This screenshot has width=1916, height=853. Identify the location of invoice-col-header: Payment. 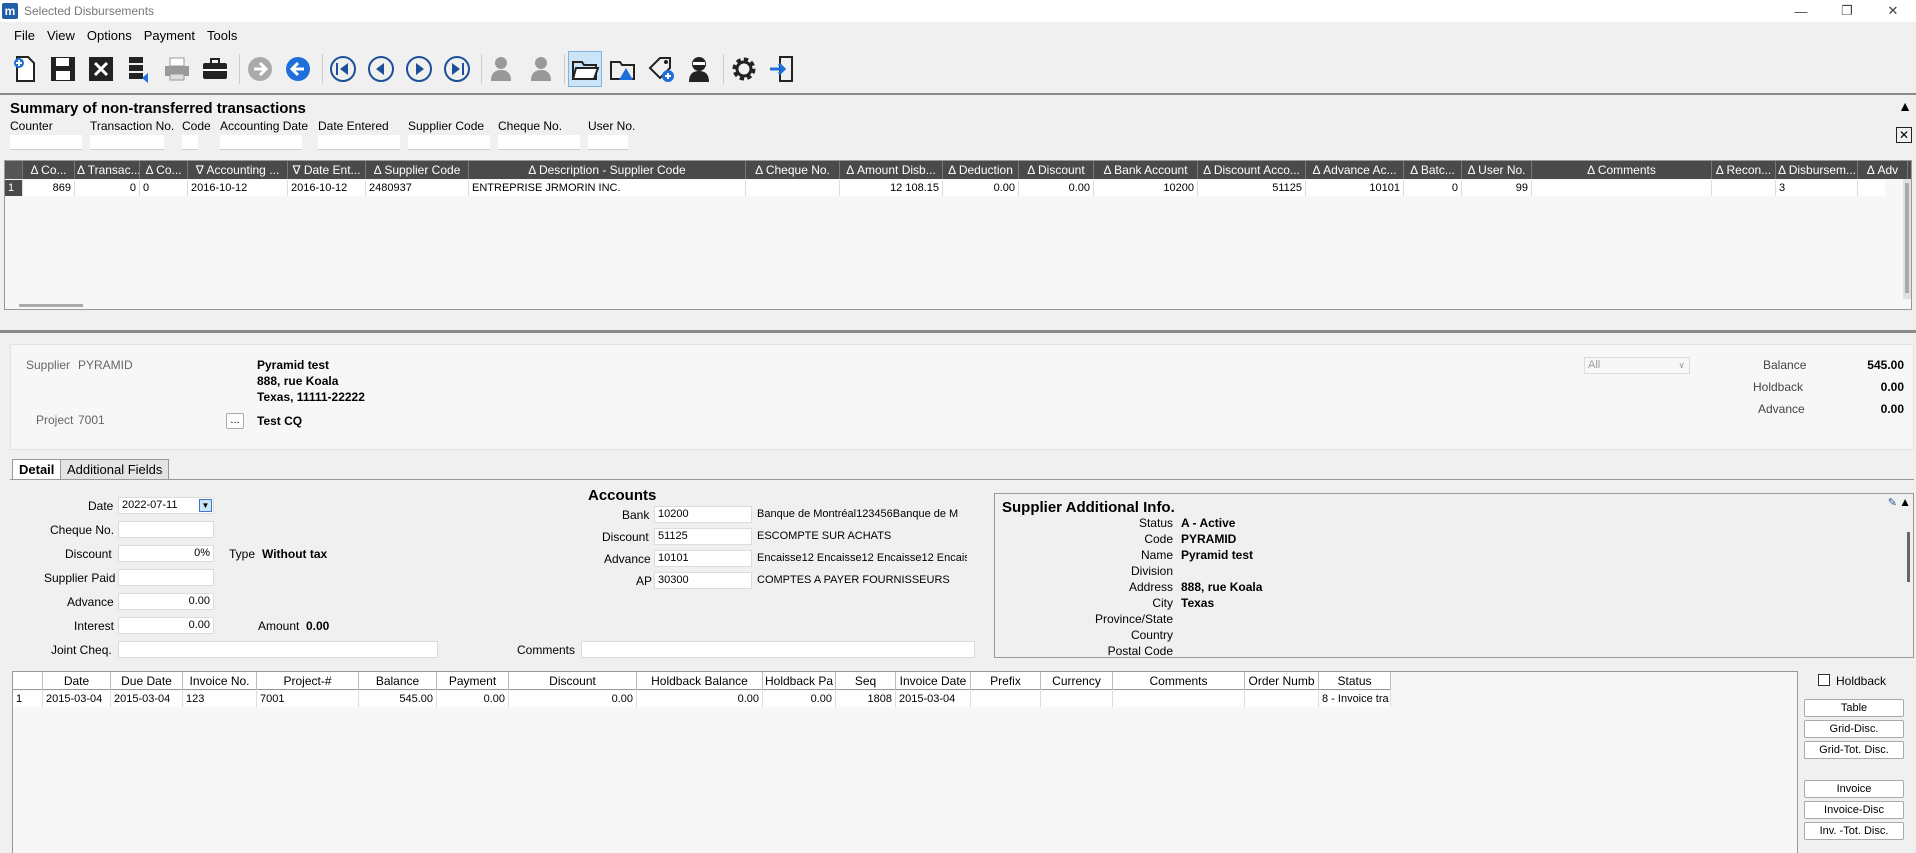
(473, 681).